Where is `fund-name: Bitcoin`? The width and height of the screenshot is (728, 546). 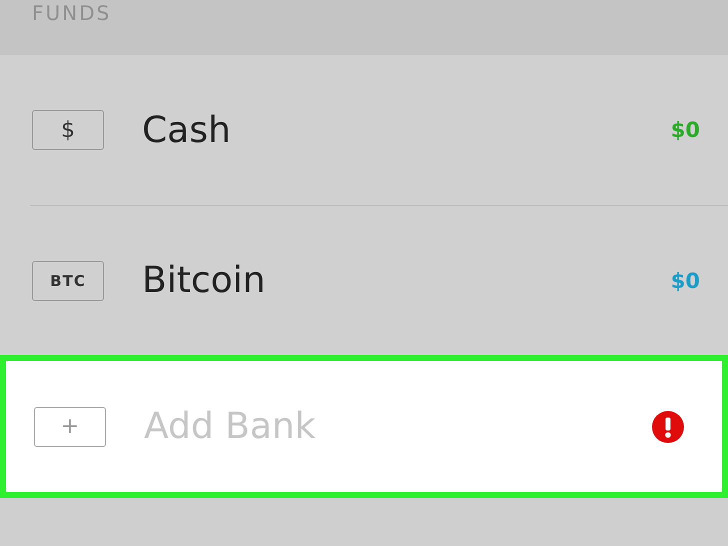 fund-name: Bitcoin is located at coordinates (204, 280).